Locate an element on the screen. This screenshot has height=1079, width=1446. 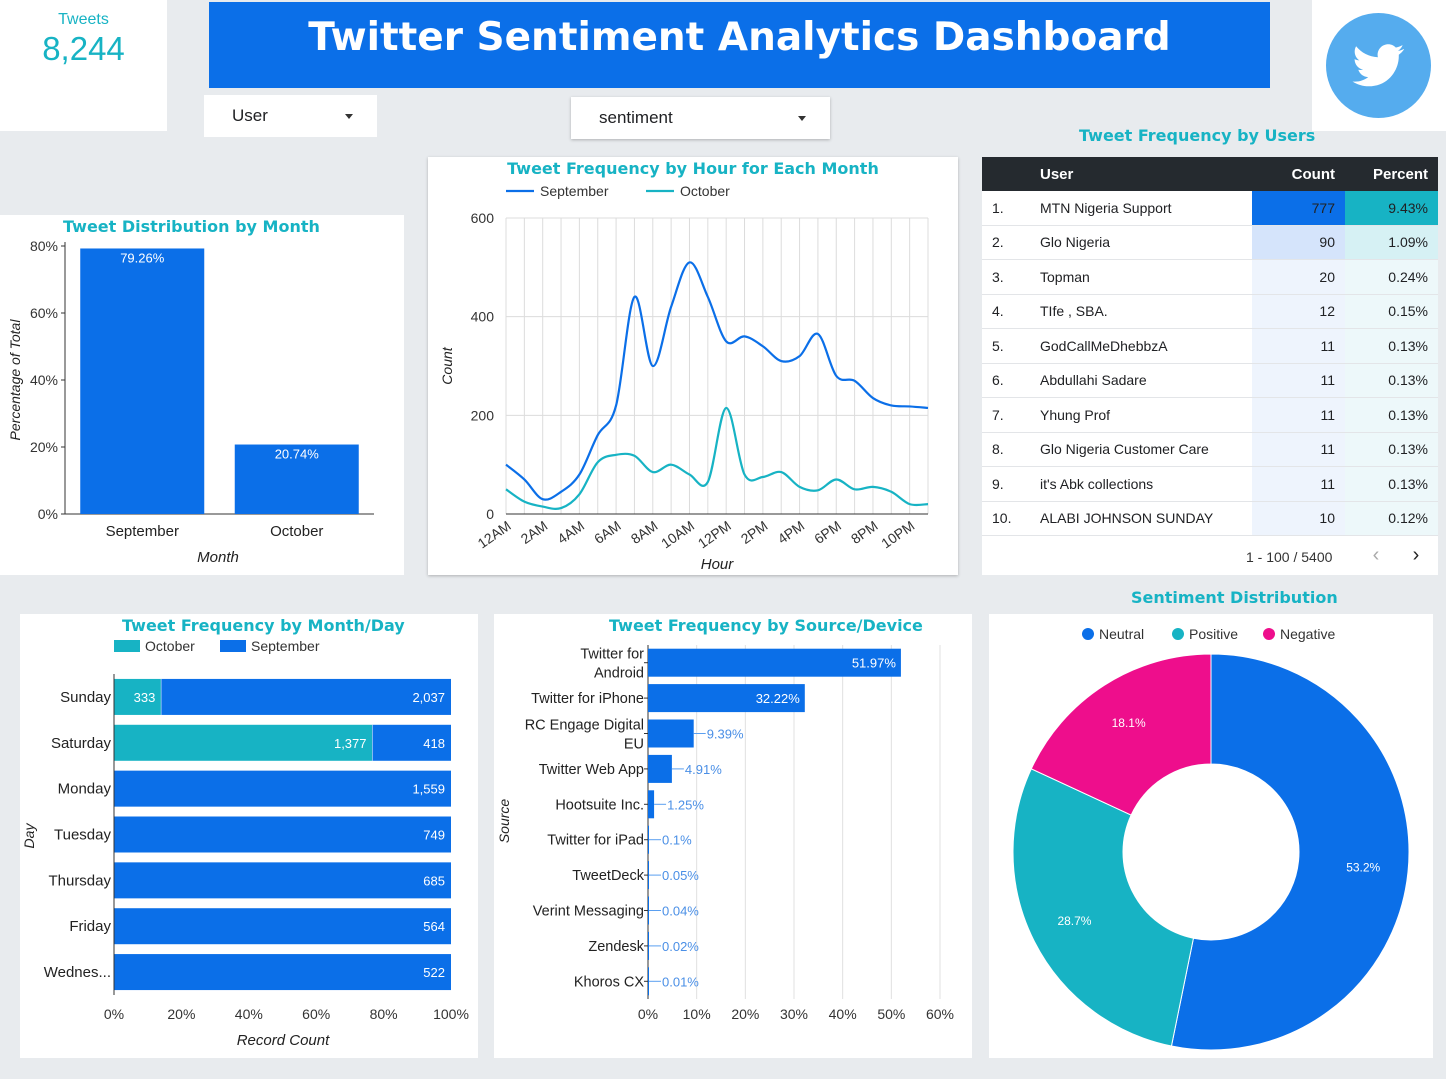
x-tick-label: 80% is located at coordinates (384, 1014).